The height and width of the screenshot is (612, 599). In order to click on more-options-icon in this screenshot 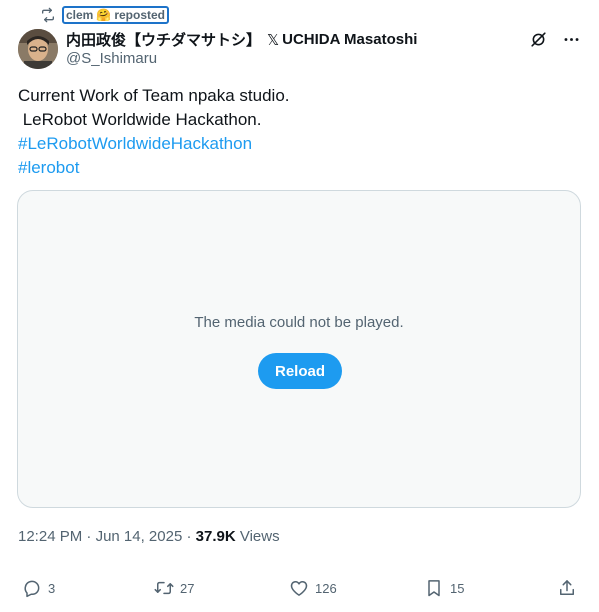, I will do `click(571, 39)`.